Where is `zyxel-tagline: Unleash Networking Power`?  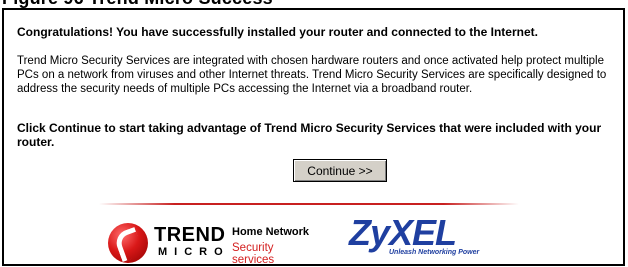 zyxel-tagline: Unleash Networking Power is located at coordinates (434, 252).